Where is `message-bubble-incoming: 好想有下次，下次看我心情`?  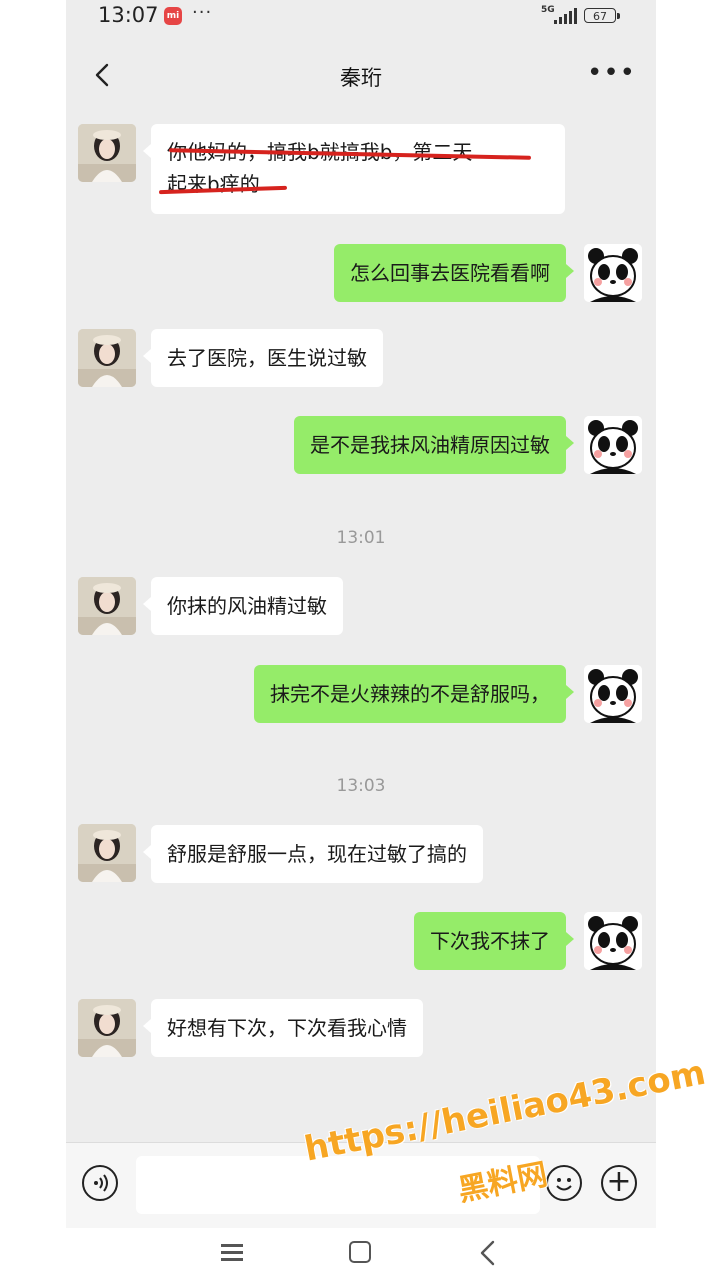
message-bubble-incoming: 好想有下次，下次看我心情 is located at coordinates (283, 1028).